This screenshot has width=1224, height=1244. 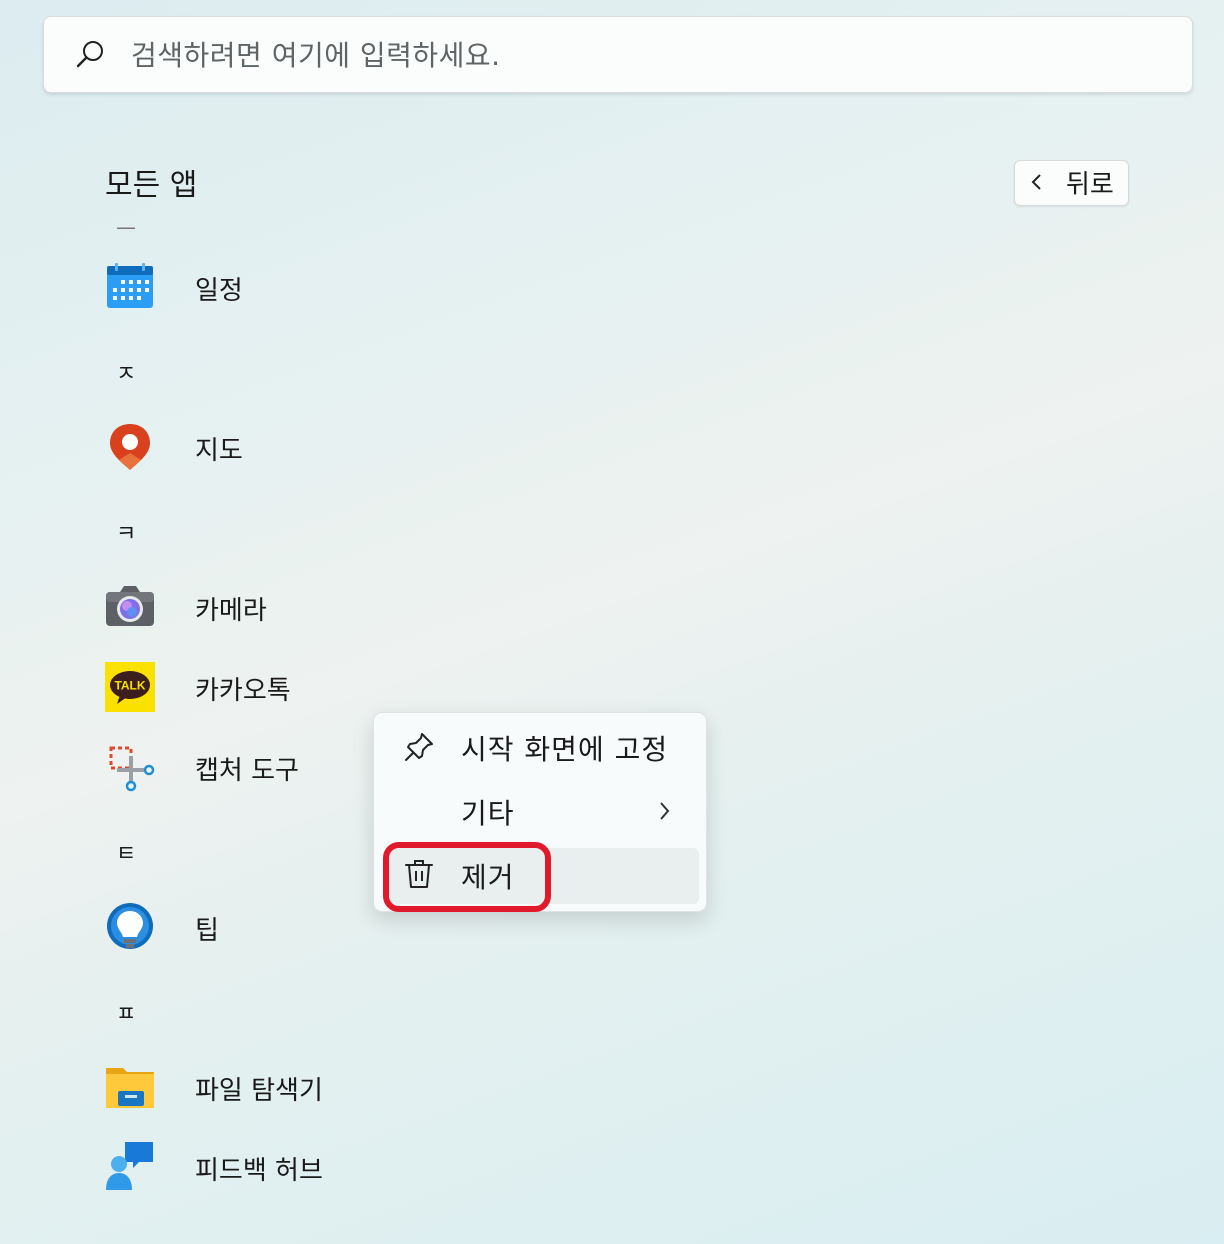 What do you see at coordinates (1036, 182) in the screenshot?
I see `chevron-left-icon` at bounding box center [1036, 182].